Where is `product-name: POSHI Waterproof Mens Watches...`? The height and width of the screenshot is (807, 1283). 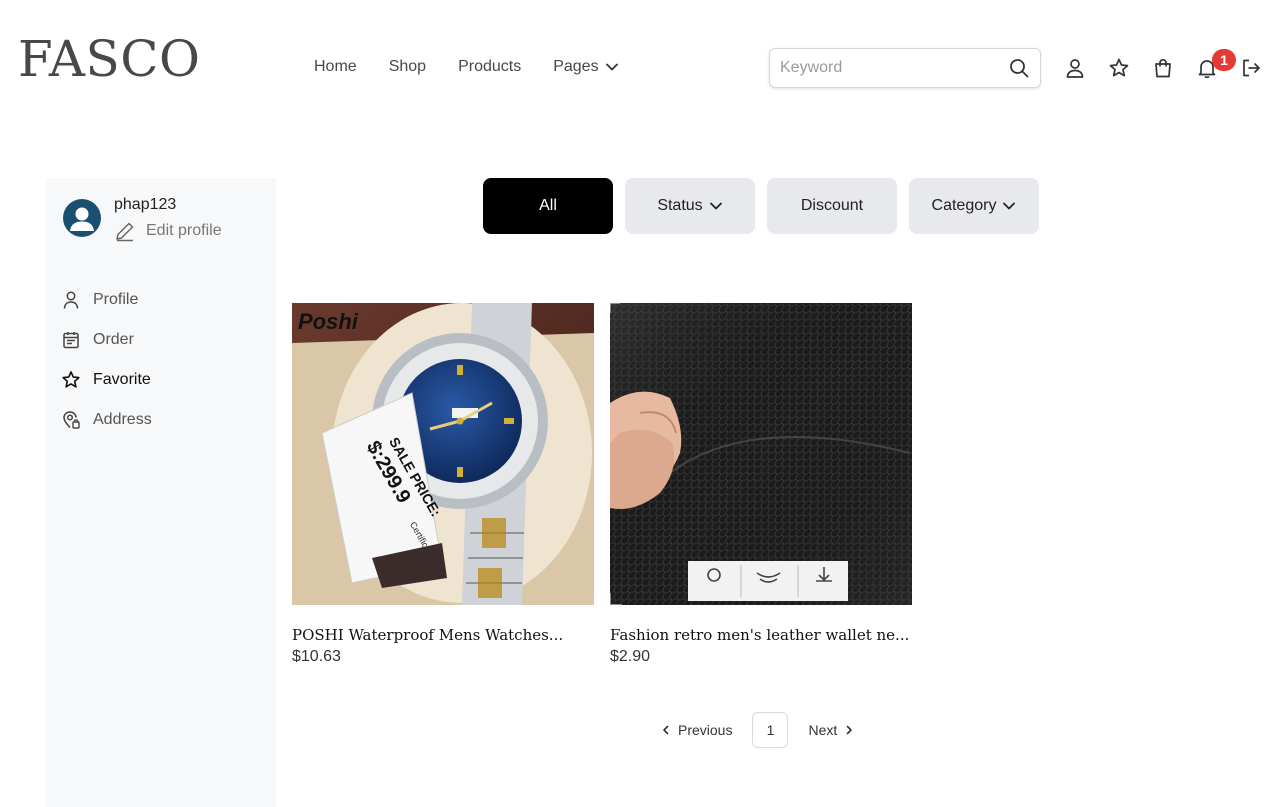 product-name: POSHI Waterproof Mens Watches... is located at coordinates (443, 635).